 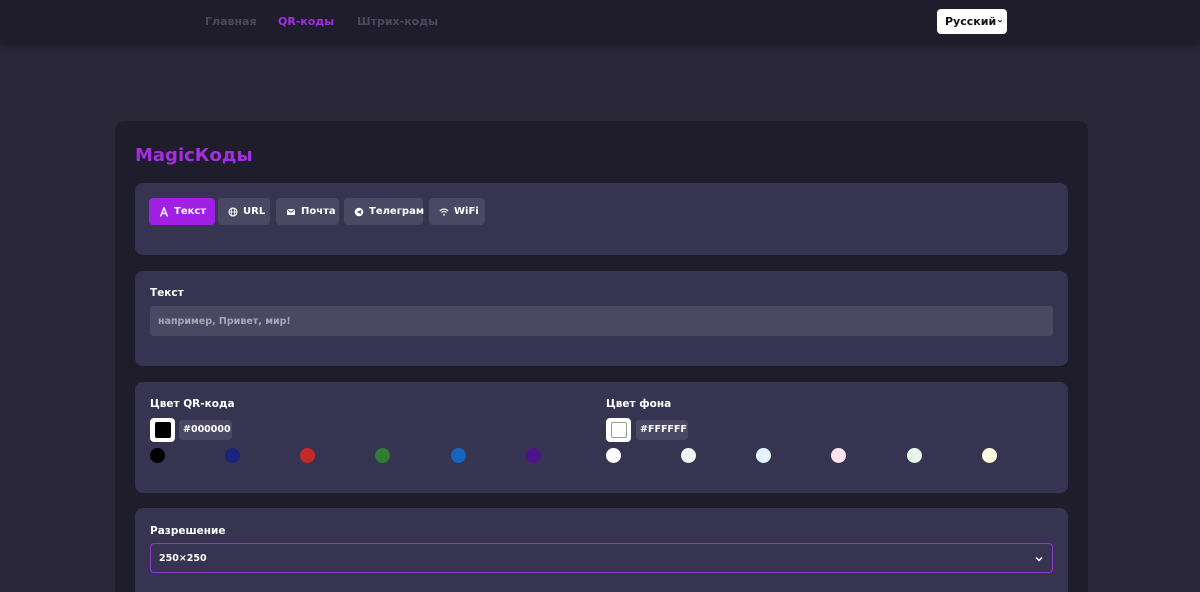 I want to click on tab-url: URL, so click(x=244, y=211).